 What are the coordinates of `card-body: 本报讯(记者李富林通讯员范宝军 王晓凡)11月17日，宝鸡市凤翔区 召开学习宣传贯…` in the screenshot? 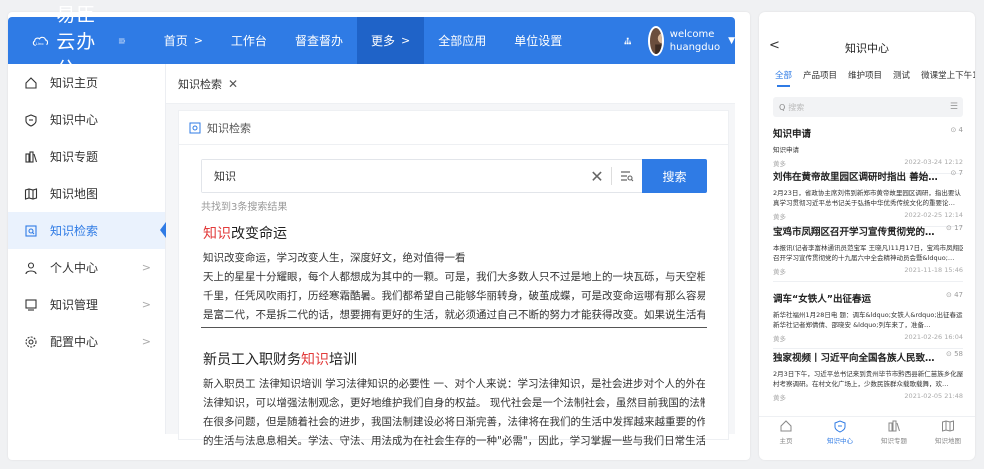 It's located at (868, 253).